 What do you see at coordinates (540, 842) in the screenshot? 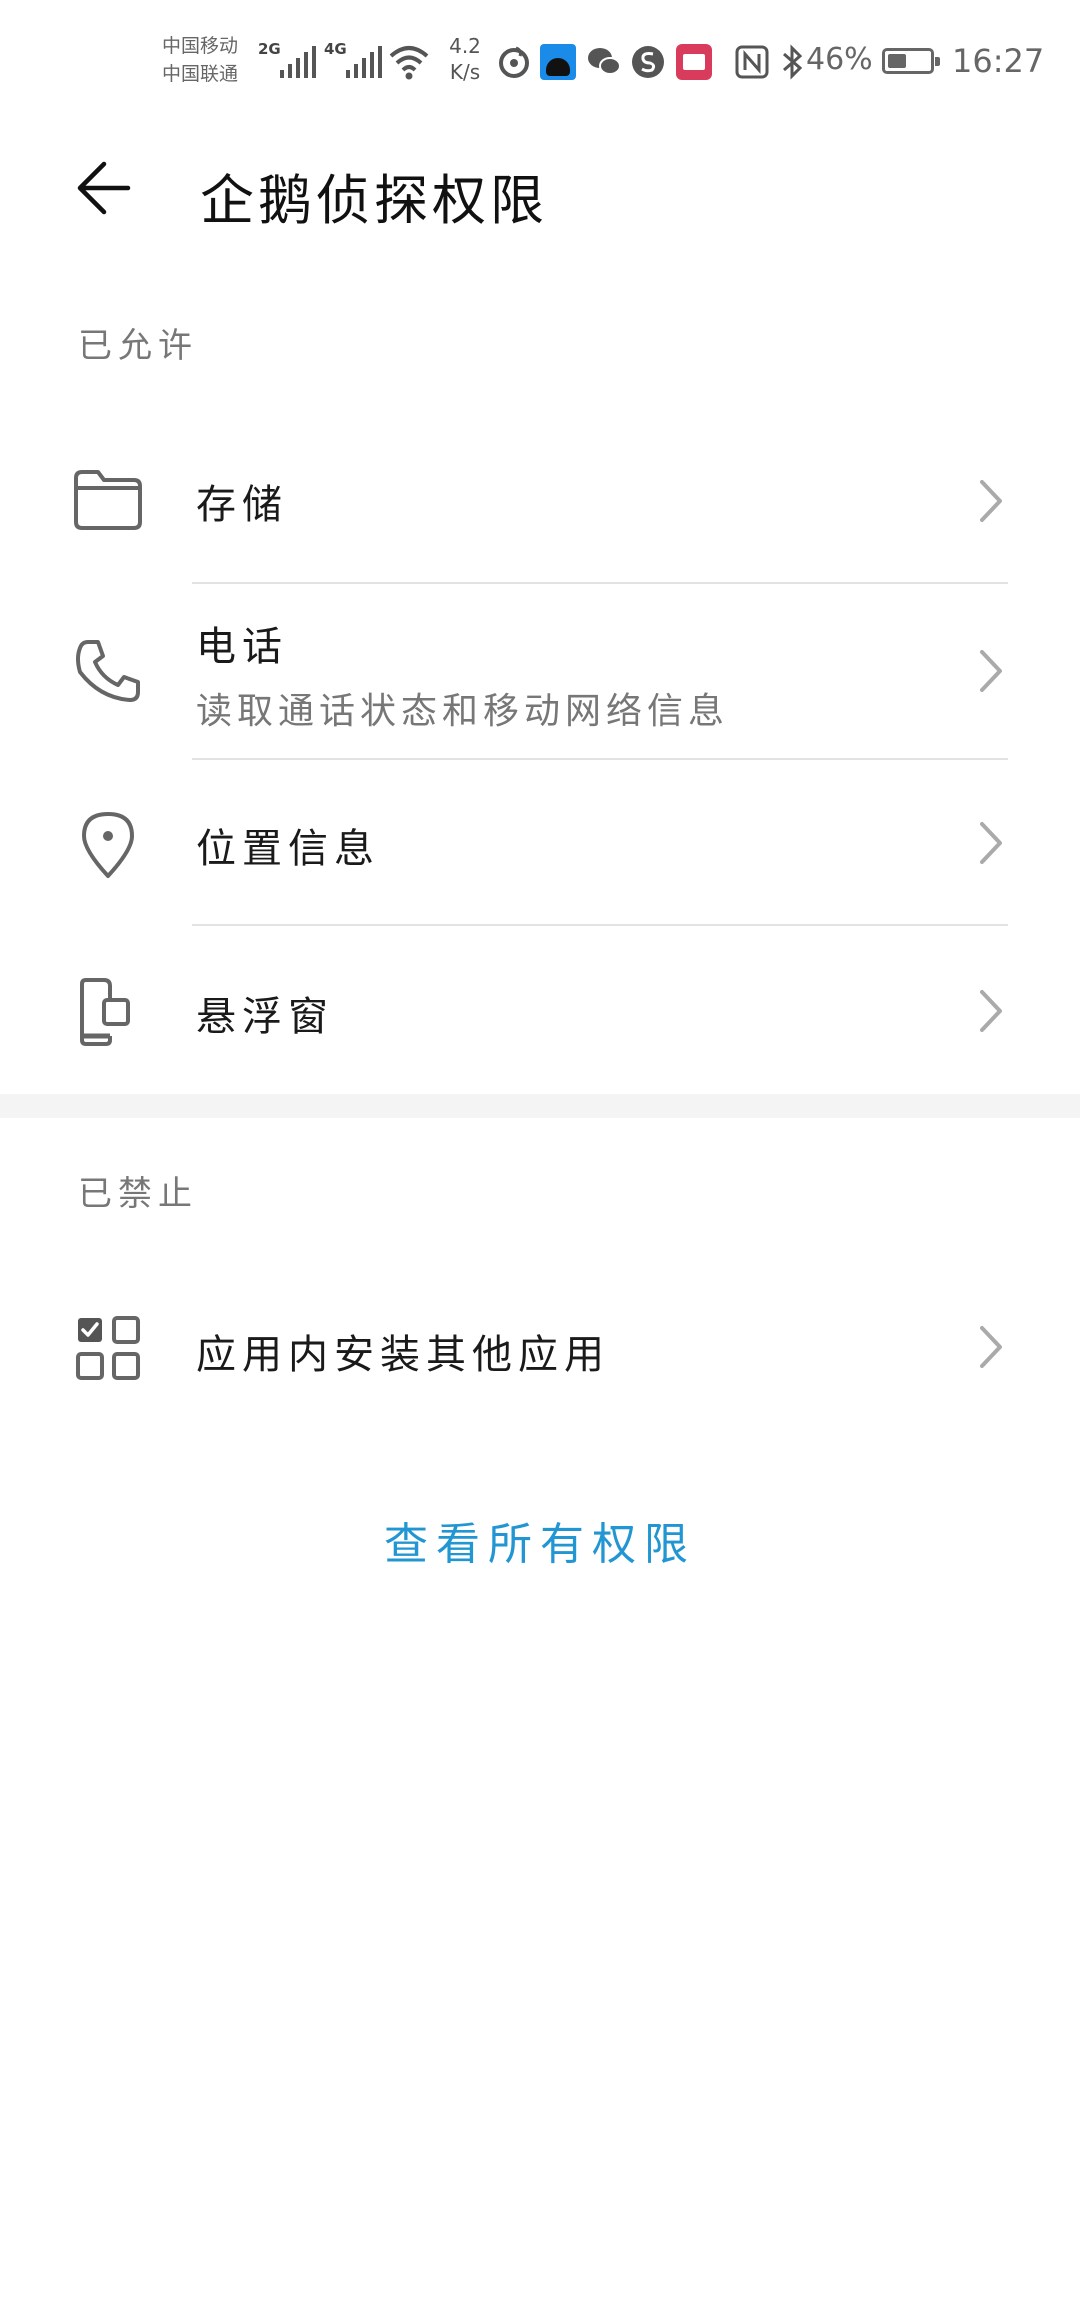
I see `permission-item-location: 位置信息` at bounding box center [540, 842].